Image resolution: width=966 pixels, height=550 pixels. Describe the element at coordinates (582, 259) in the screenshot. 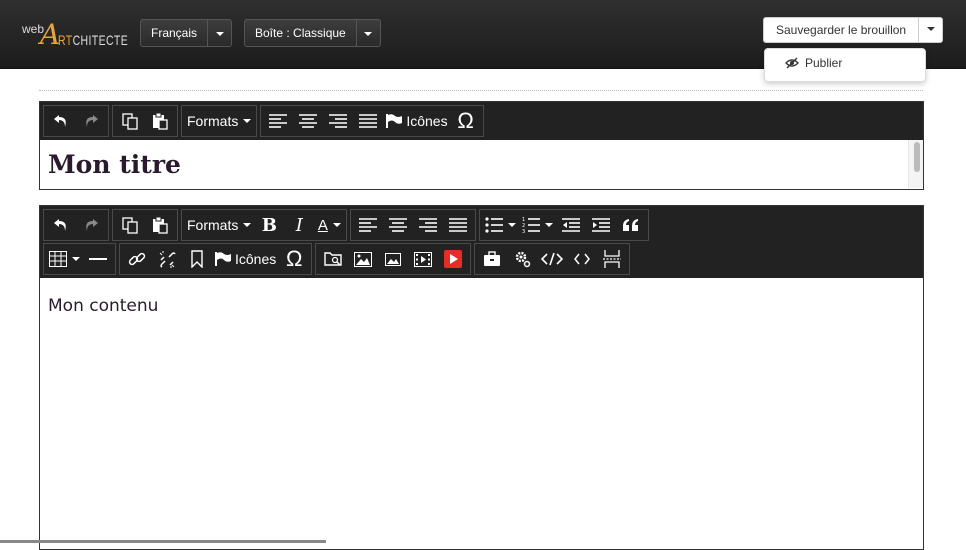

I see `source-code-icon` at that location.